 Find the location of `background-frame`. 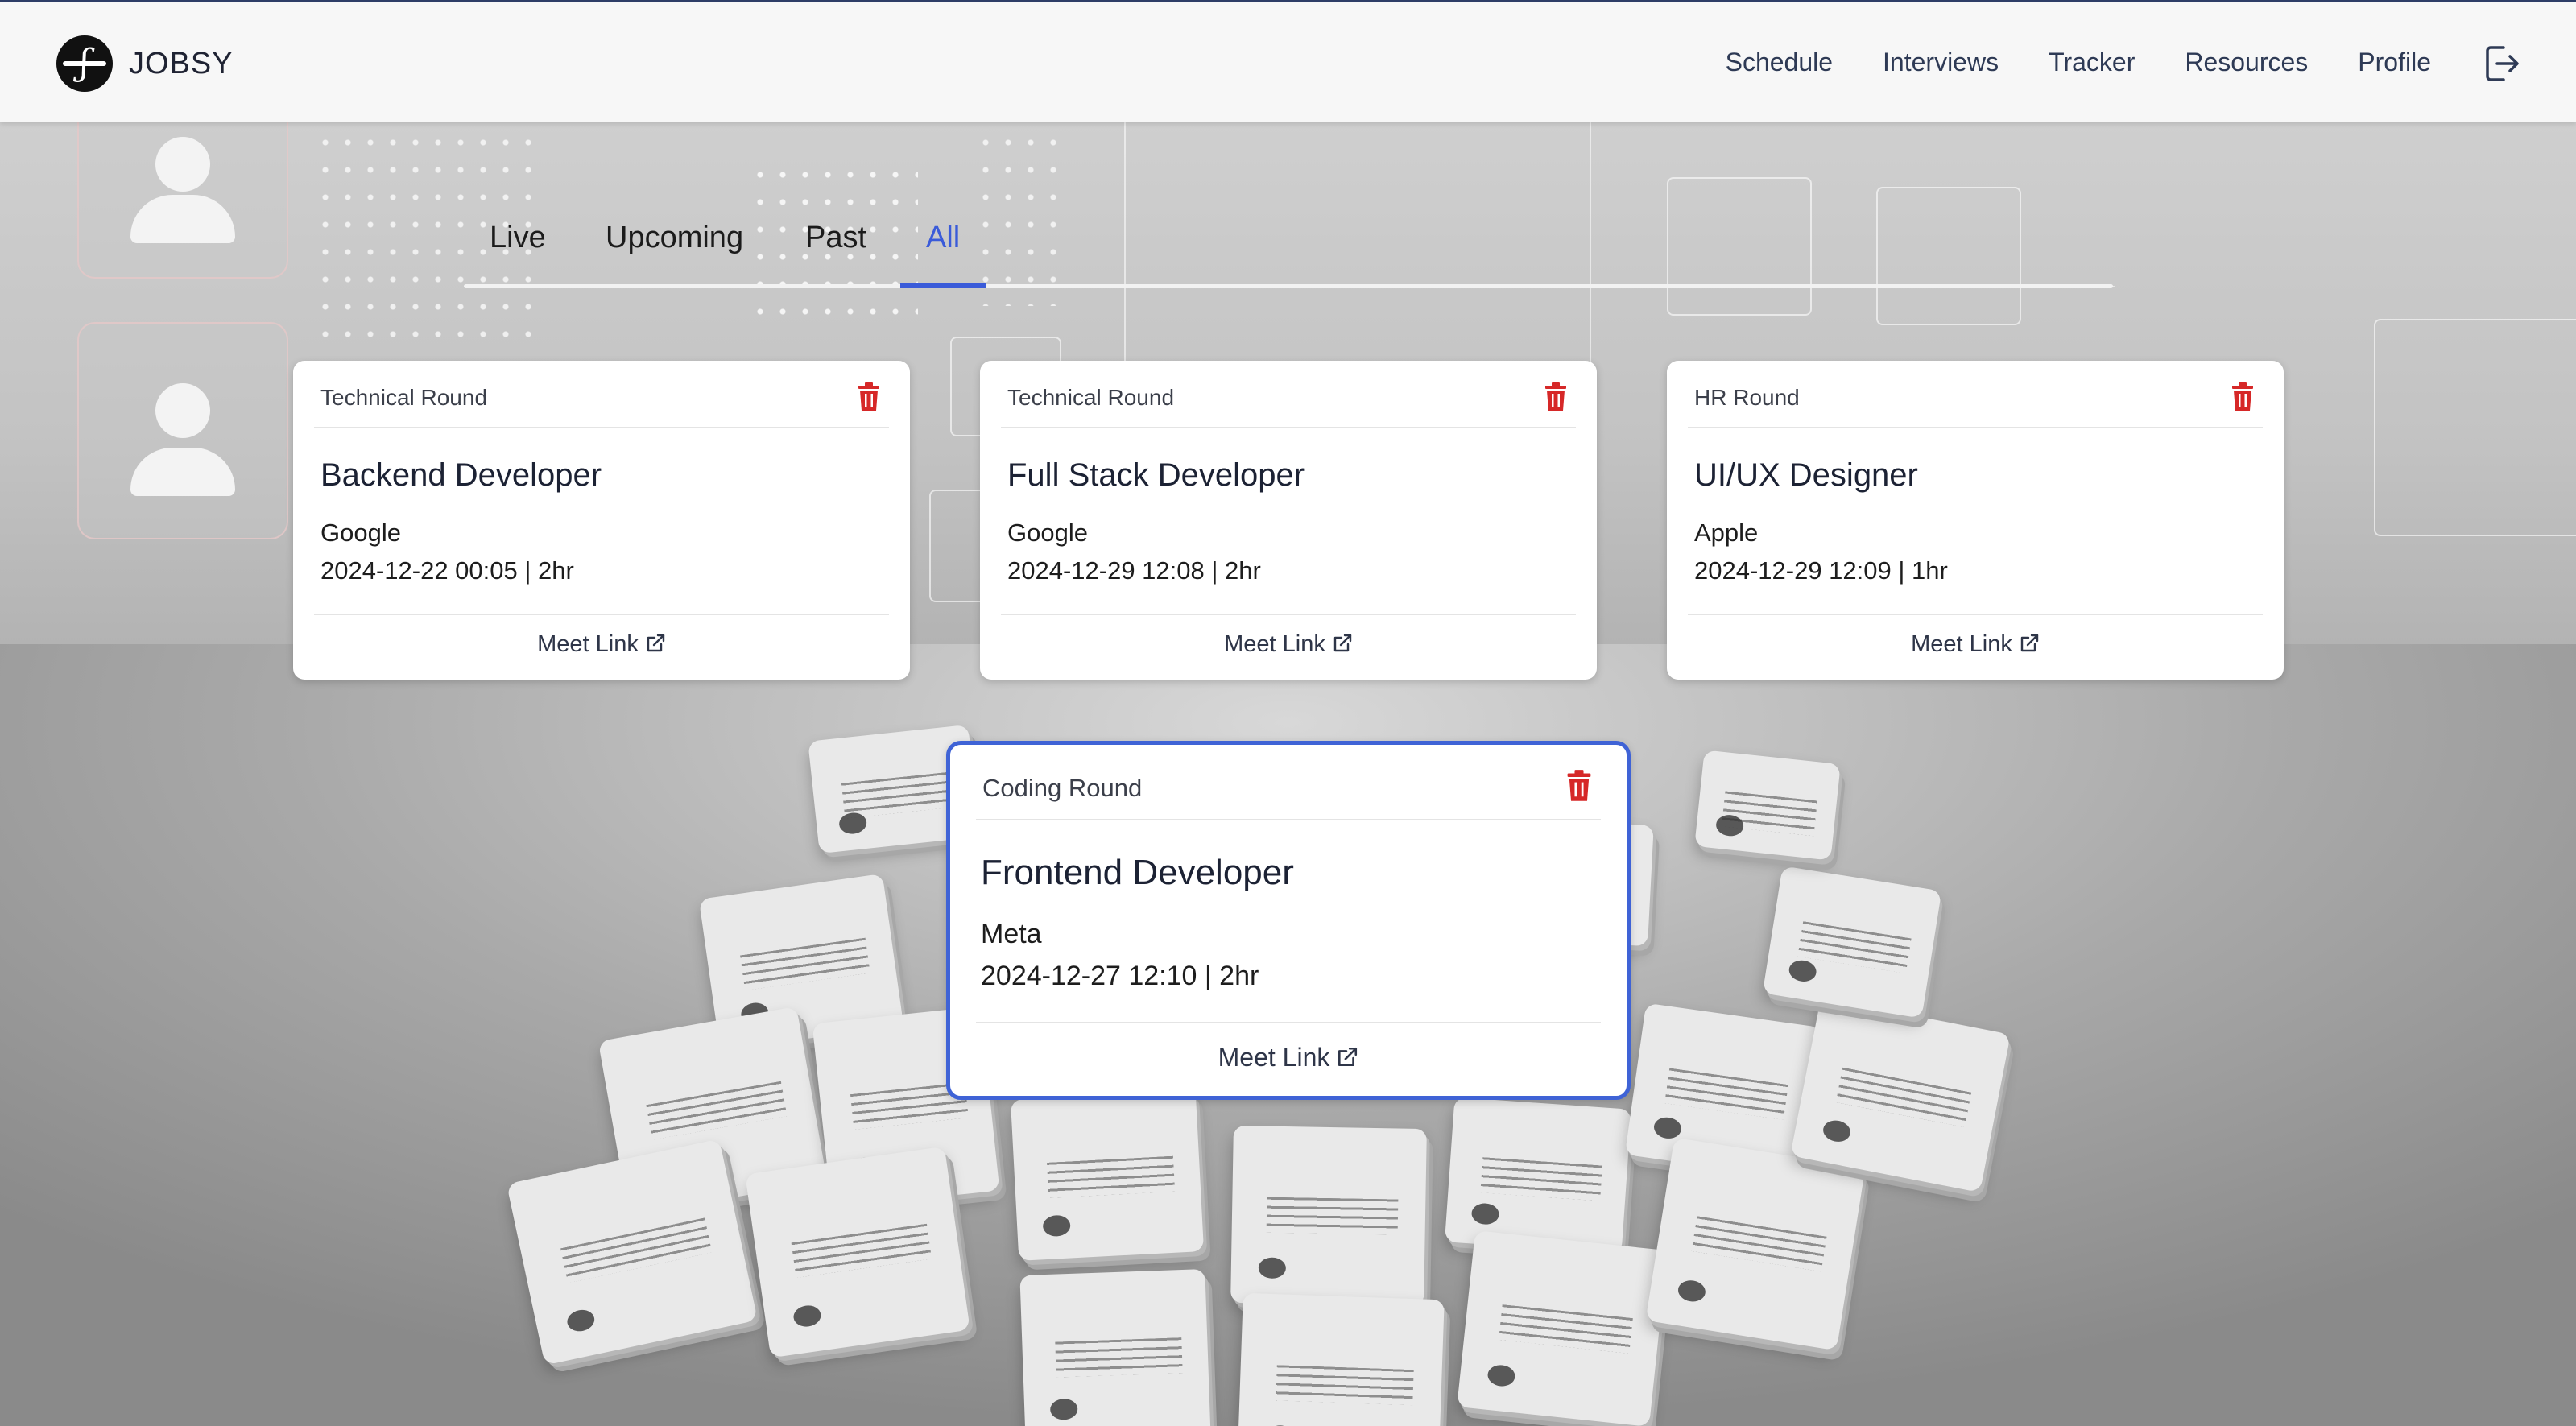

background-frame is located at coordinates (2475, 427).